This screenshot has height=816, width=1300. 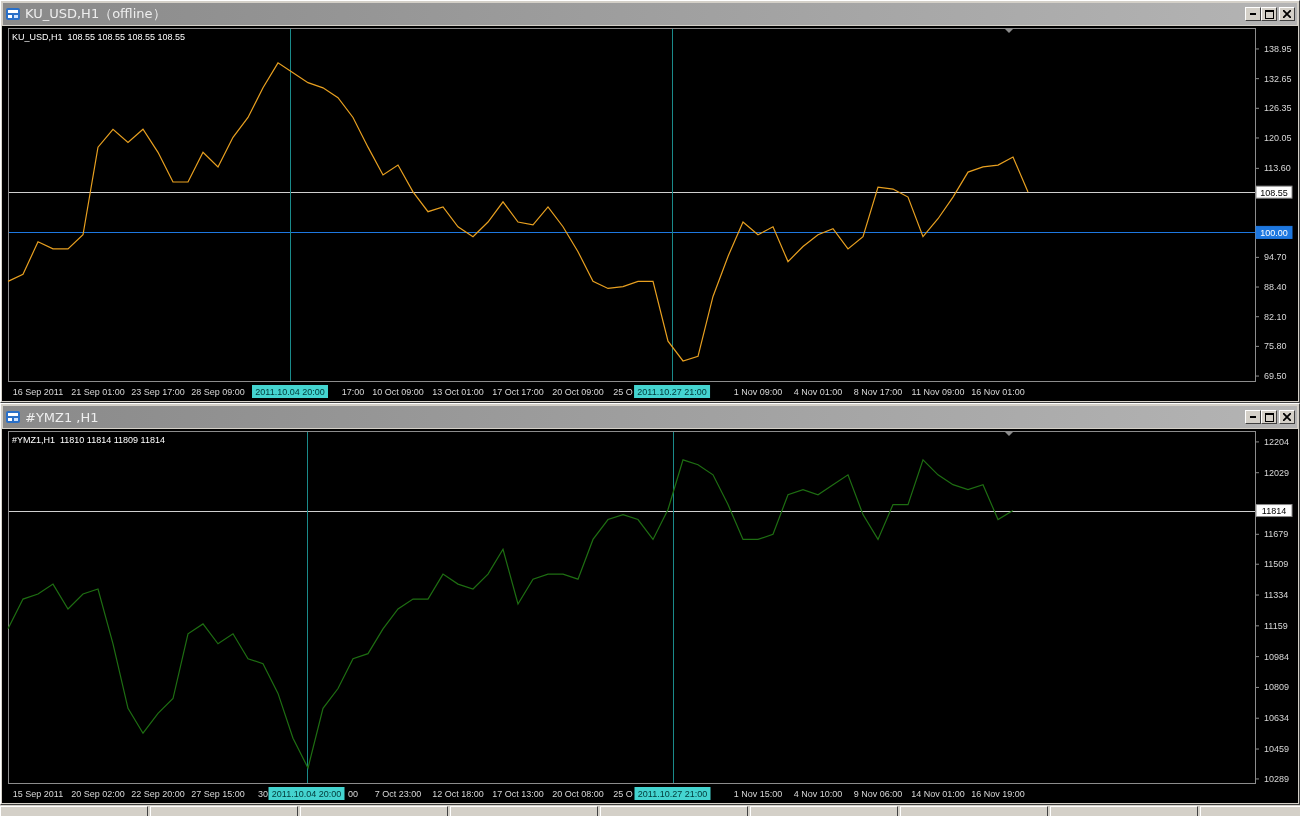 What do you see at coordinates (458, 794) in the screenshot?
I see `axis-label: 12 Oct 18:00` at bounding box center [458, 794].